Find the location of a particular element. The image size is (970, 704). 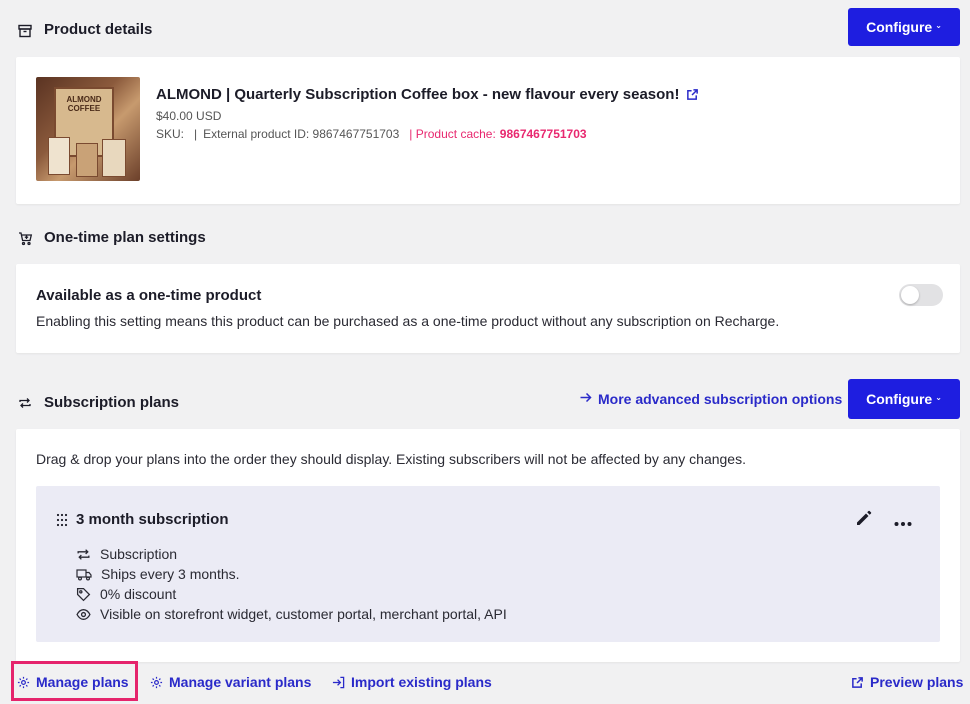

plans-configure-button: Configure ⌄ is located at coordinates (904, 399).